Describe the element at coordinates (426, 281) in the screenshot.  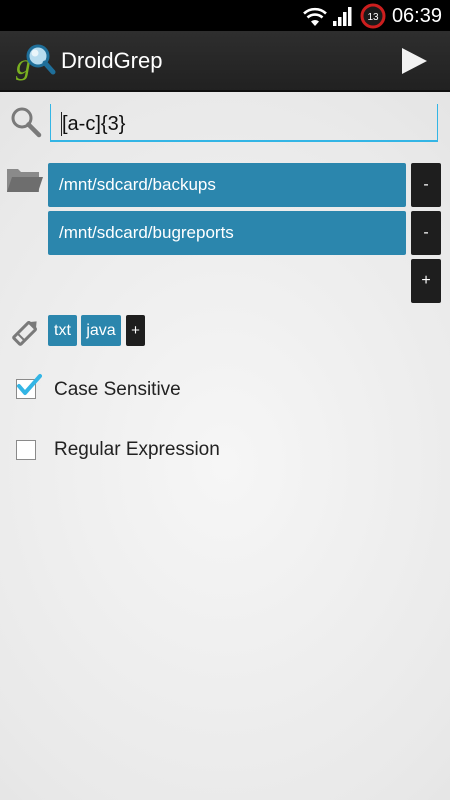
I see `add-path-button: +` at that location.